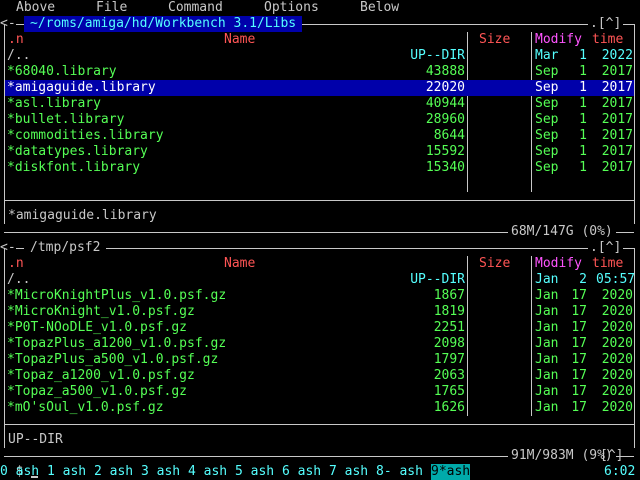 The image size is (640, 480). Describe the element at coordinates (291, 8) in the screenshot. I see `menu-options: Options` at that location.